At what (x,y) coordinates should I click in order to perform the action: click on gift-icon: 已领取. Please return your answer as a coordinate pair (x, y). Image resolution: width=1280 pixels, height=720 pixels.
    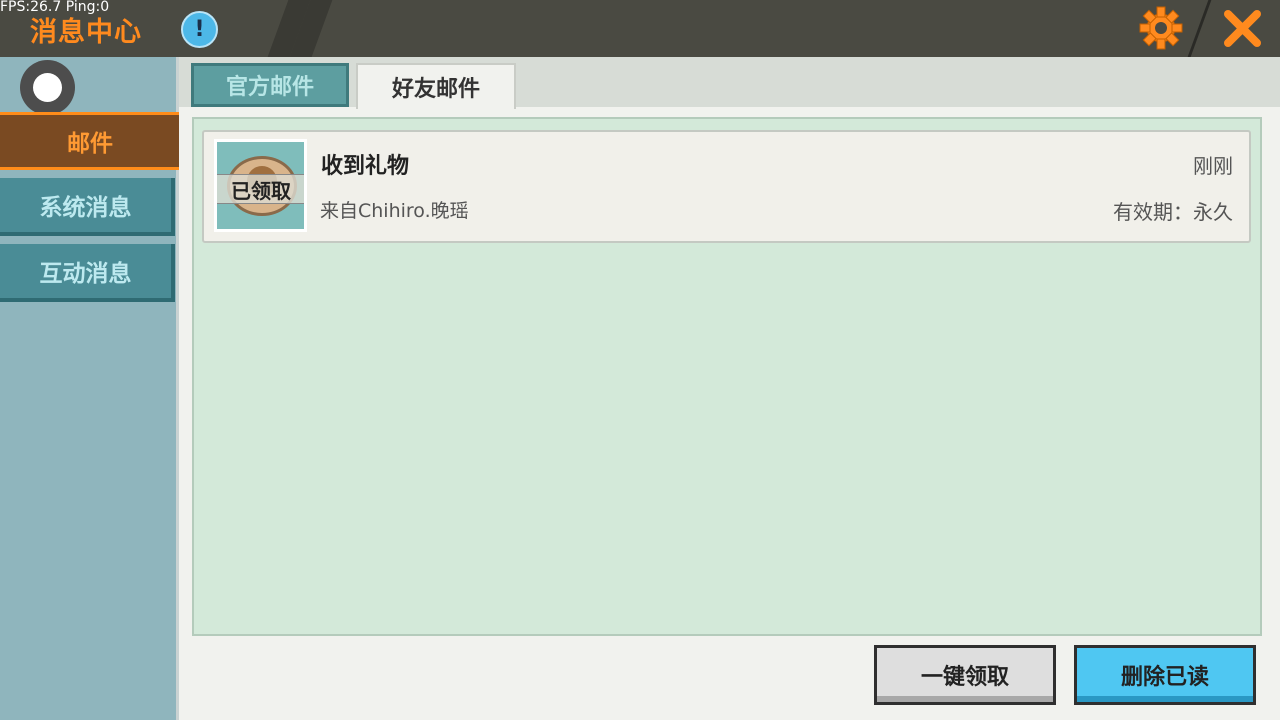
    Looking at the image, I should click on (260, 185).